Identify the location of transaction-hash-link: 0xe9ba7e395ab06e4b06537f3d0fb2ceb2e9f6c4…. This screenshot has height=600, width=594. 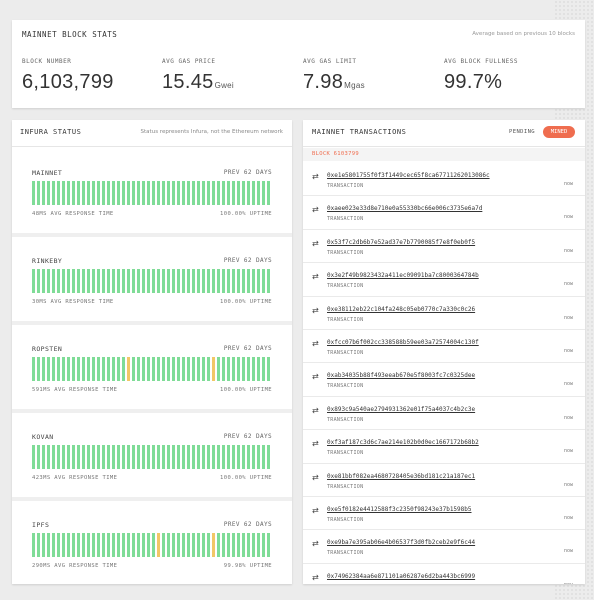
(412, 542).